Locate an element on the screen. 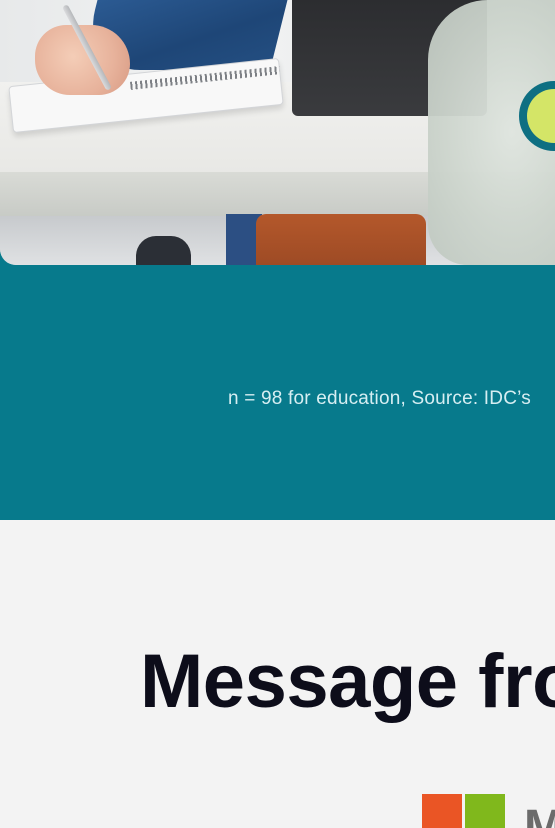 This screenshot has width=555, height=828. microsoft-logo-square-green is located at coordinates (485, 811).